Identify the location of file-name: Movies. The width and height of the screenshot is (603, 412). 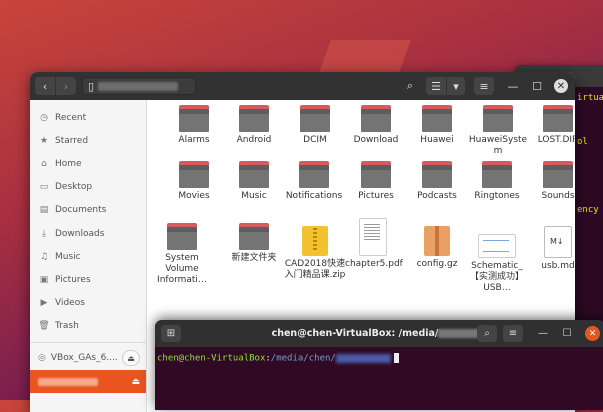
(194, 196).